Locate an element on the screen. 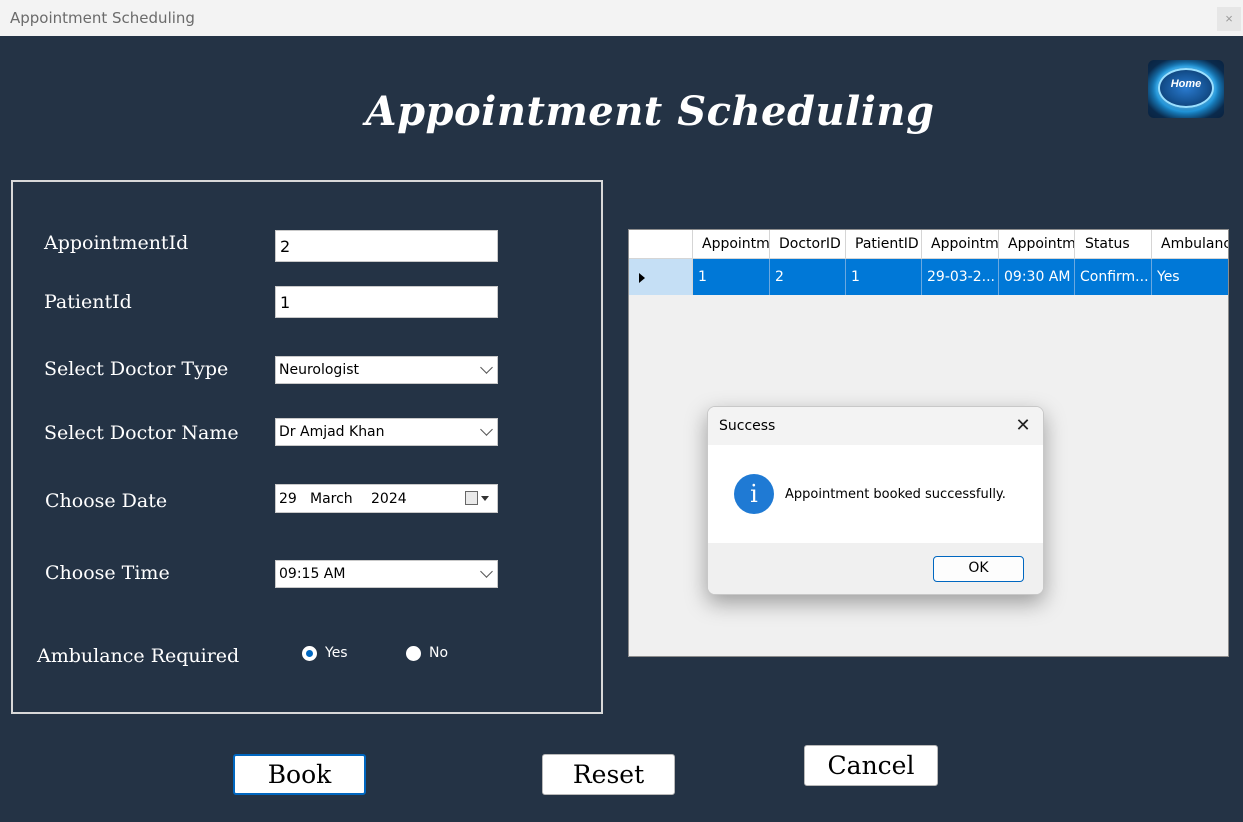 The height and width of the screenshot is (822, 1243). ambulance-yes-label: Yes is located at coordinates (336, 653).